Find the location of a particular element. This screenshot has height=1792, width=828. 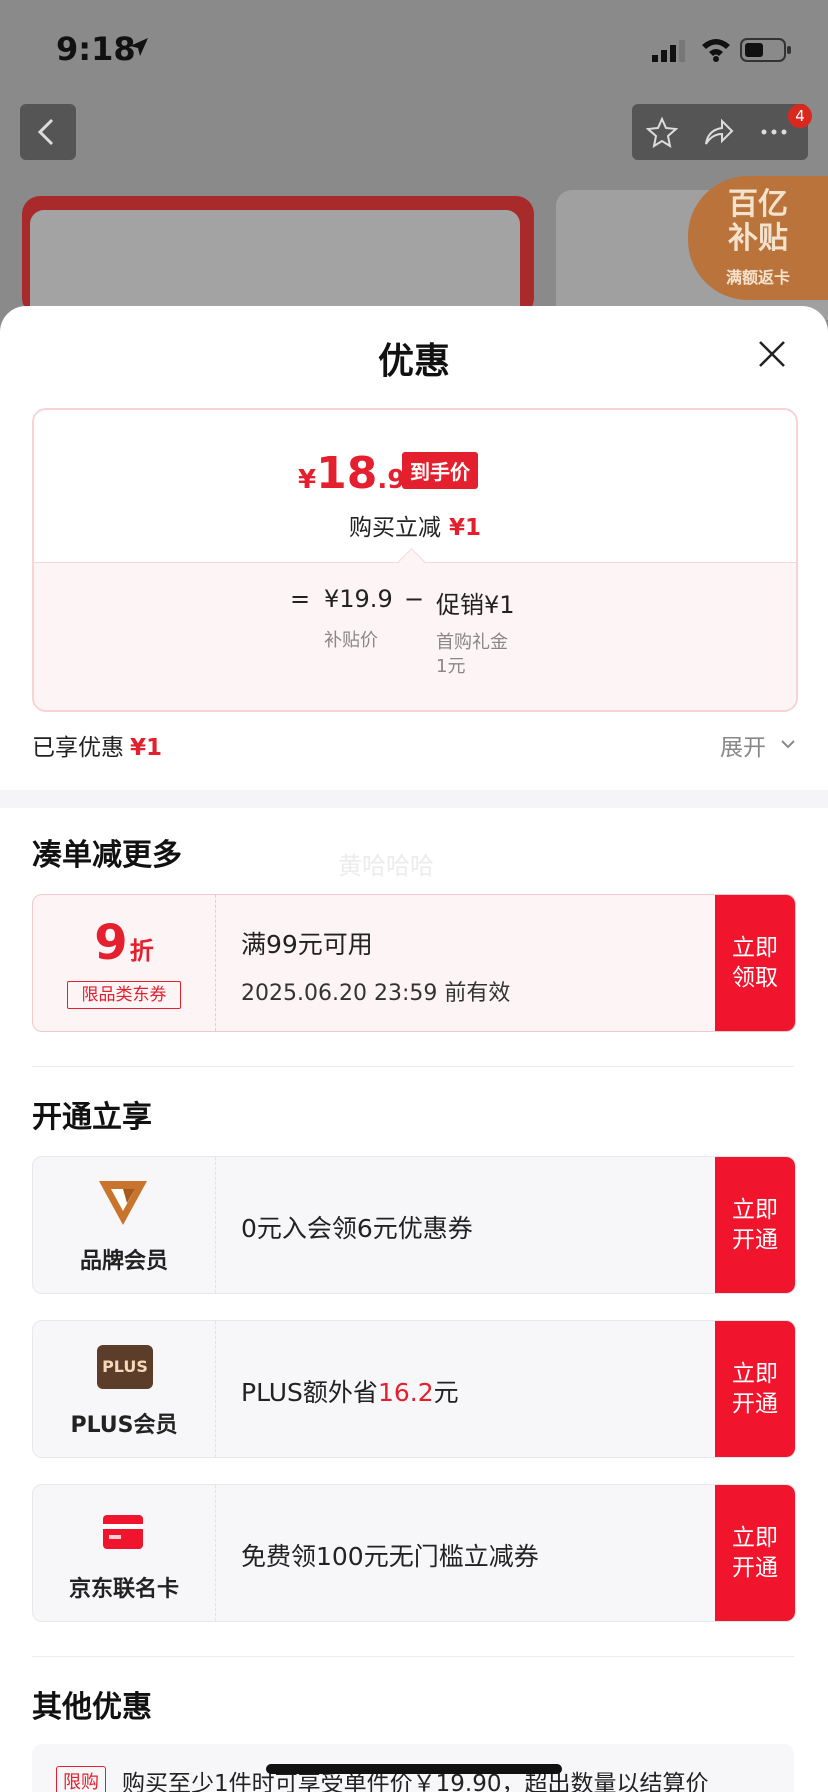

reduce-line: 购买立减 ¥1 is located at coordinates (414, 528).